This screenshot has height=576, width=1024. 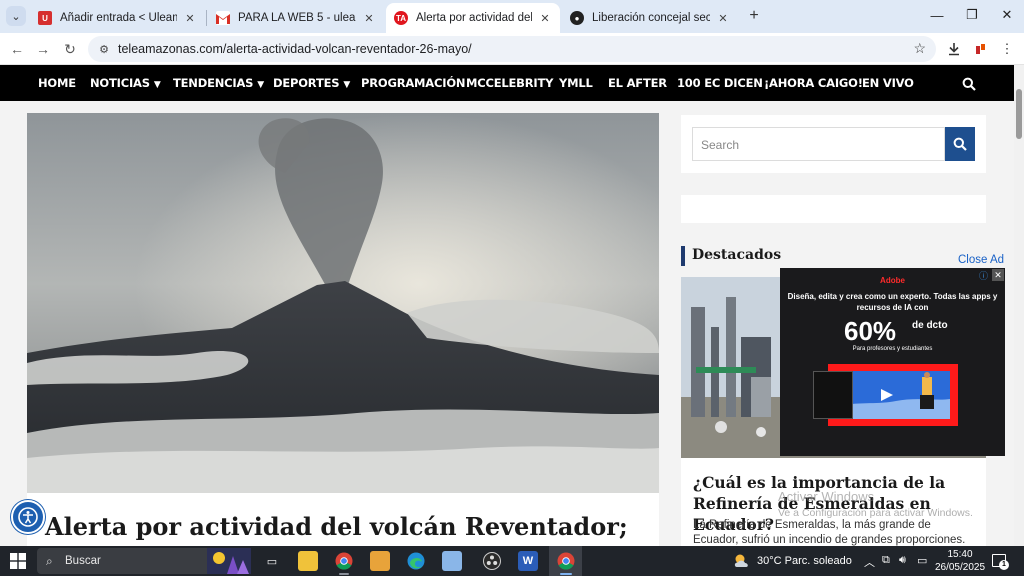 What do you see at coordinates (1007, 49) in the screenshot?
I see `menu-kebab-icon: ⋮` at bounding box center [1007, 49].